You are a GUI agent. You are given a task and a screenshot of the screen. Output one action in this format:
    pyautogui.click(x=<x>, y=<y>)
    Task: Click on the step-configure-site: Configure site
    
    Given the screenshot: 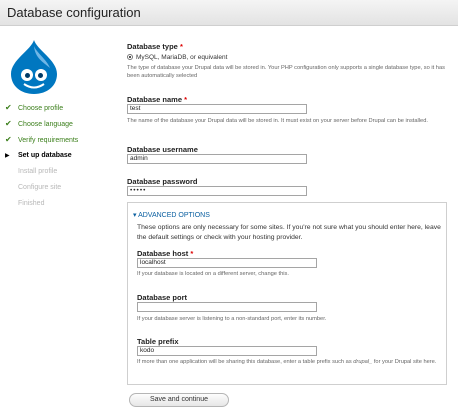 What is the action you would take?
    pyautogui.click(x=41, y=188)
    